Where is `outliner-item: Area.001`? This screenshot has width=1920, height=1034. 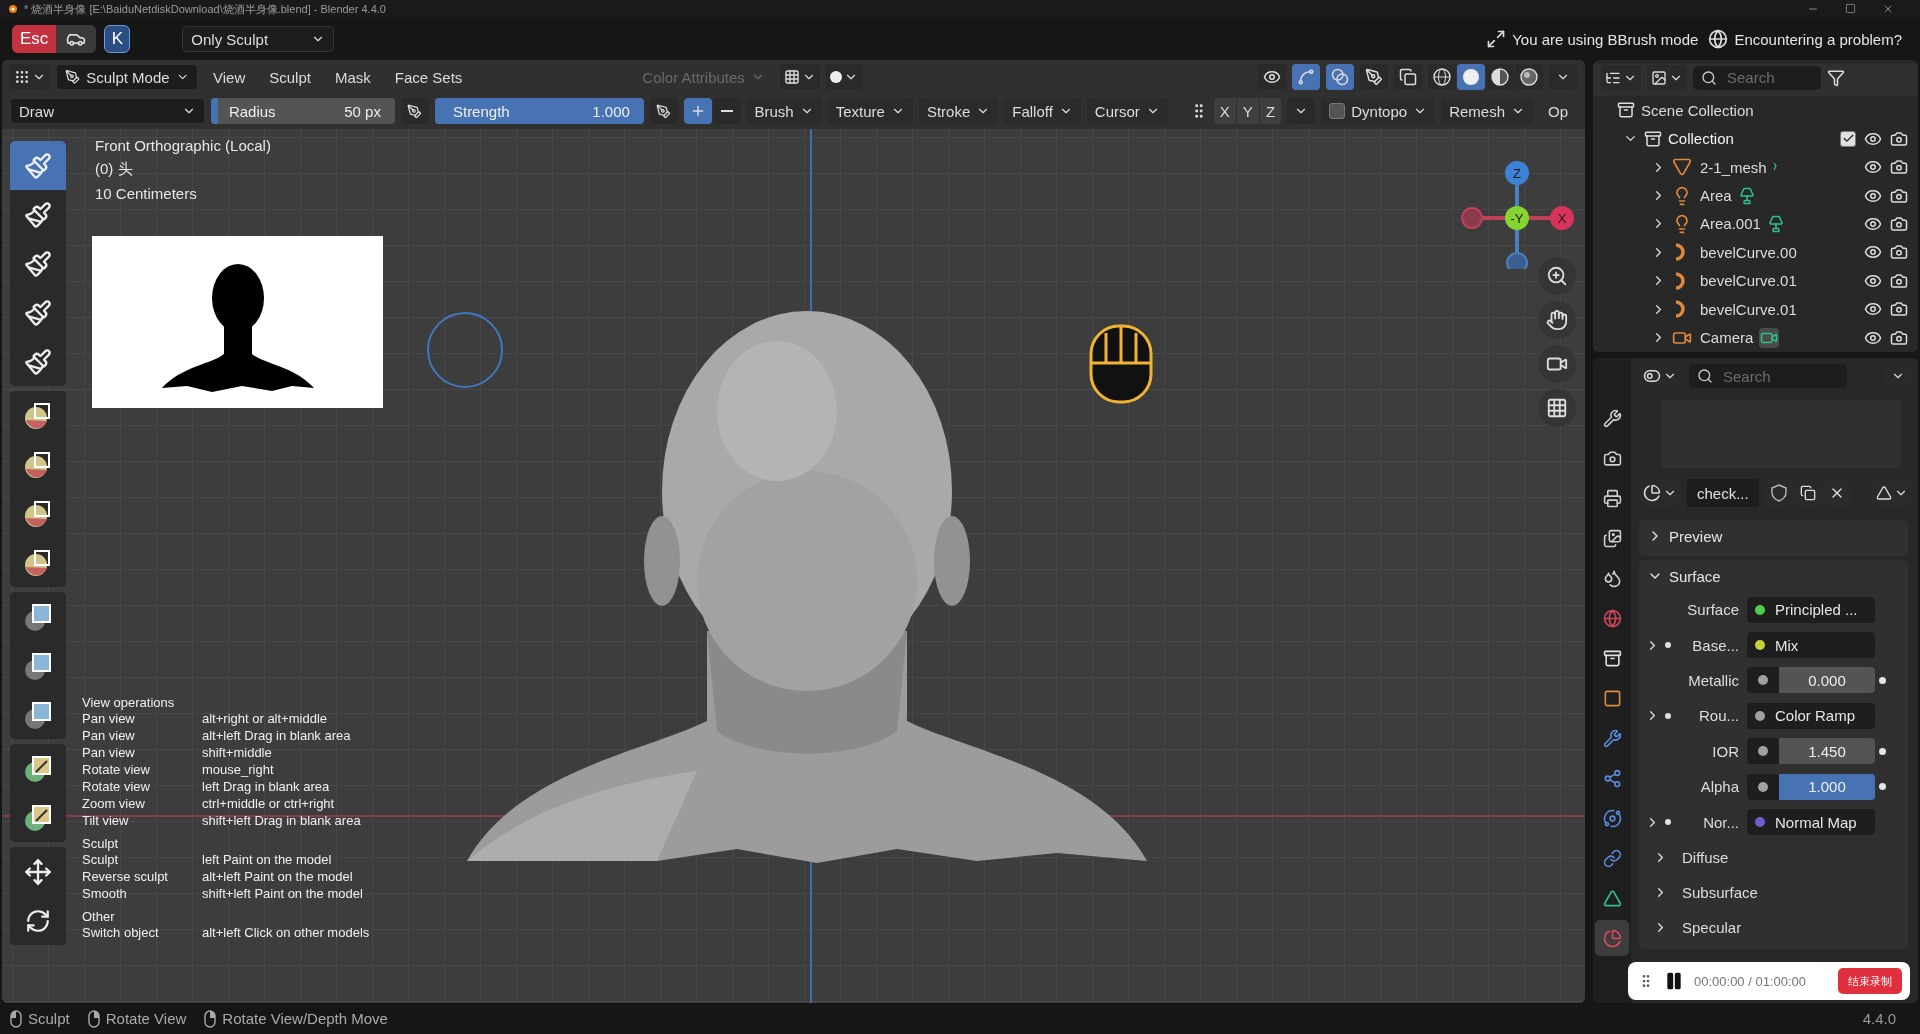 outliner-item: Area.001 is located at coordinates (1716, 224).